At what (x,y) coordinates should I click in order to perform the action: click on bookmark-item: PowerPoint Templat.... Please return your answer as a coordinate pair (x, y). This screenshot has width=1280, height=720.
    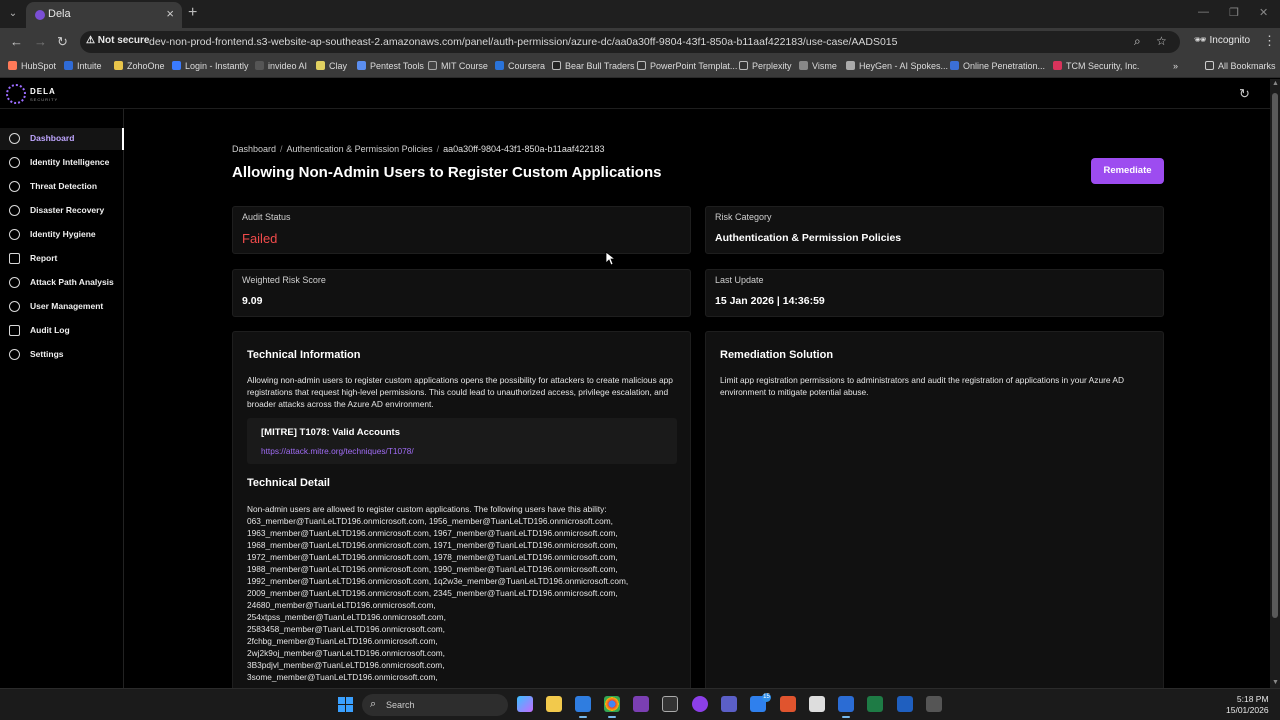
    Looking at the image, I should click on (687, 66).